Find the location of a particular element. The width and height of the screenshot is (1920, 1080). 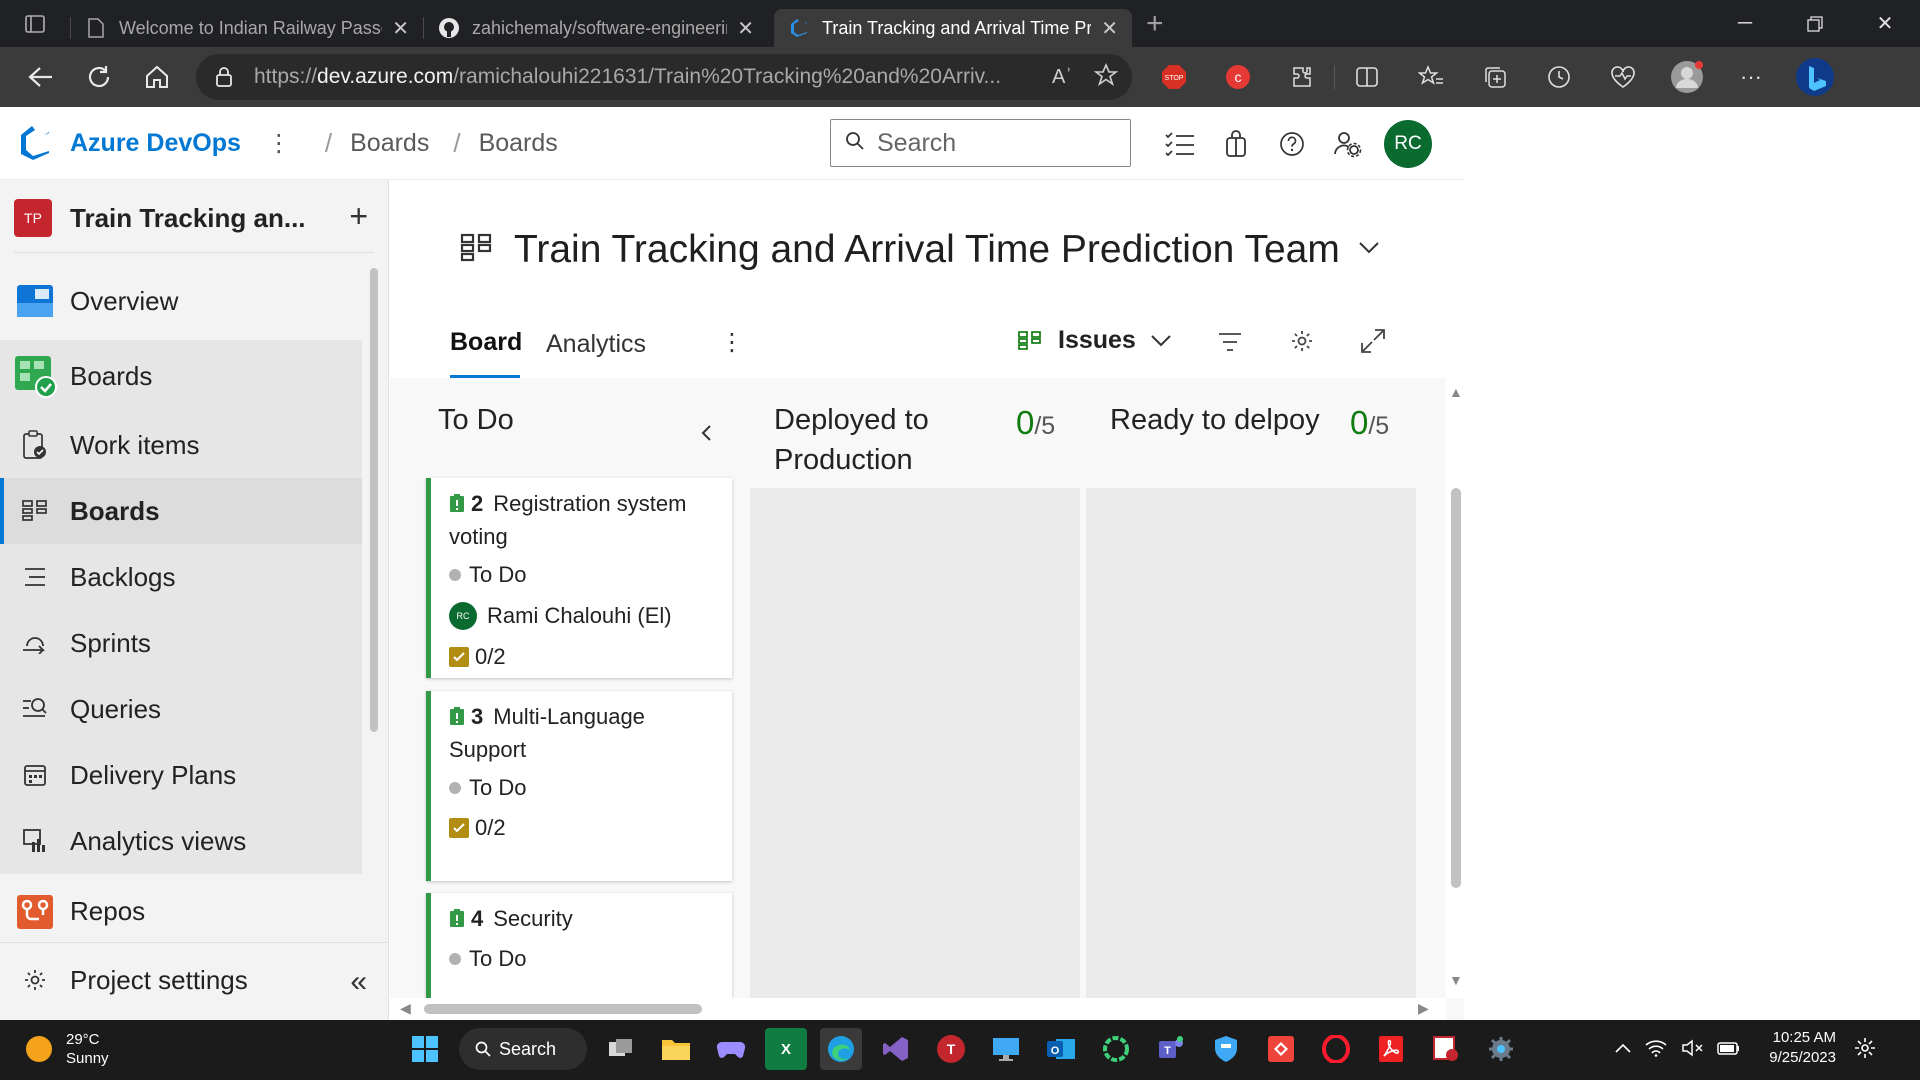

collections-icon is located at coordinates (1495, 77).